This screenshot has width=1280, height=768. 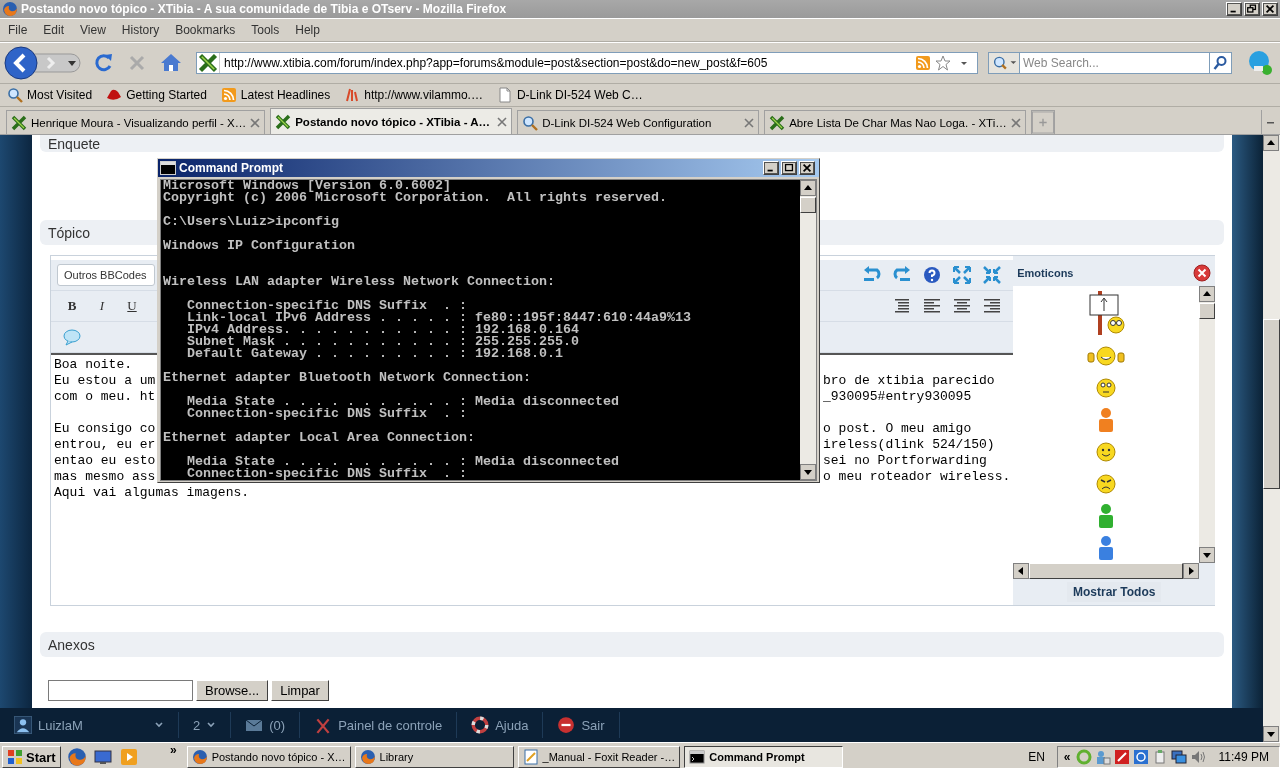 I want to click on text-line: Eu consigo co, so click(x=105, y=429).